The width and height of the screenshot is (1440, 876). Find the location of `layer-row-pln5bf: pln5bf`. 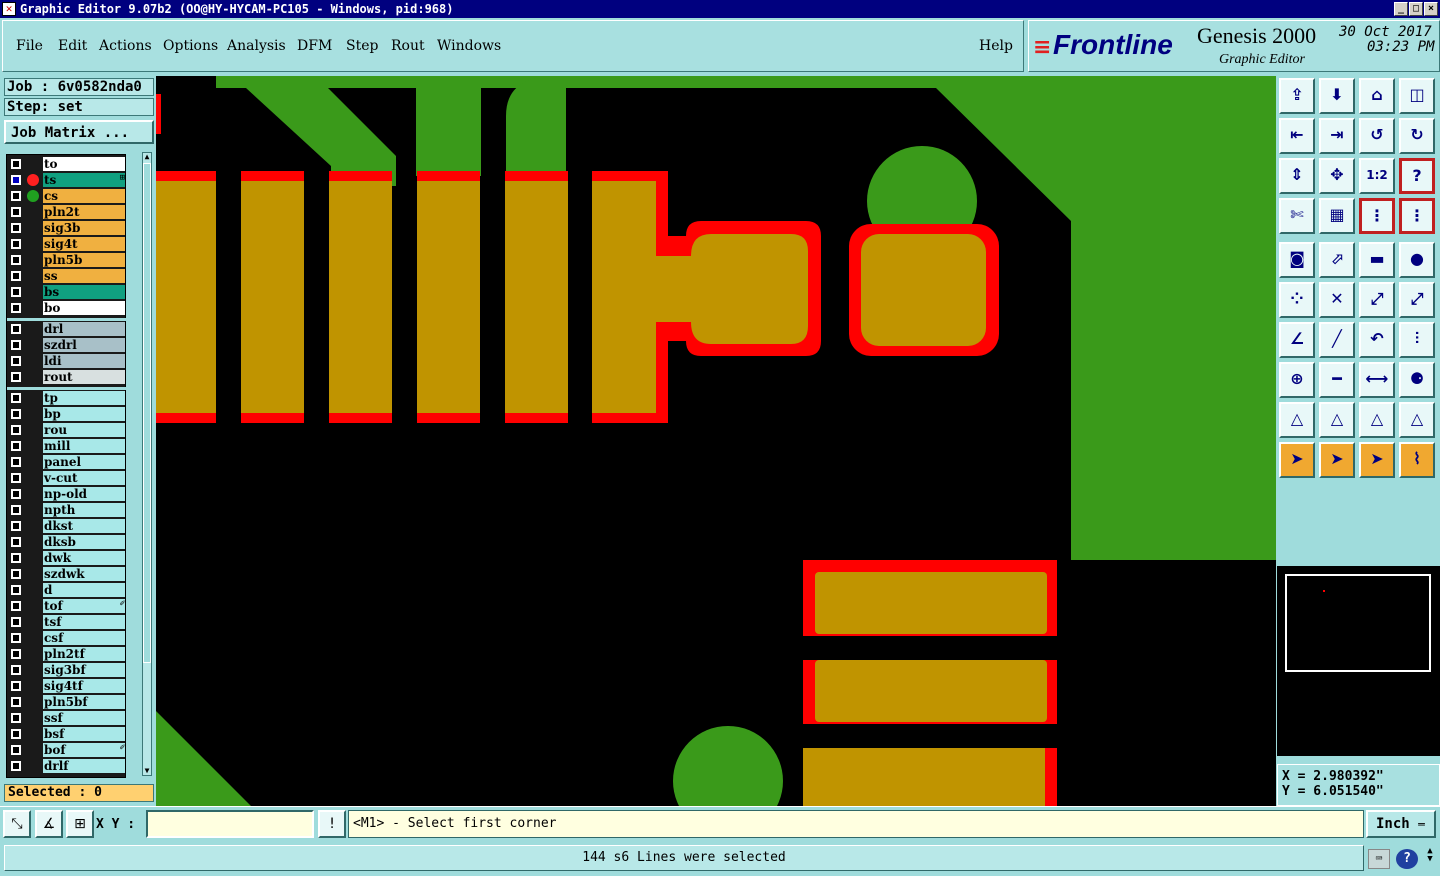

layer-row-pln5bf: pln5bf is located at coordinates (67, 702).